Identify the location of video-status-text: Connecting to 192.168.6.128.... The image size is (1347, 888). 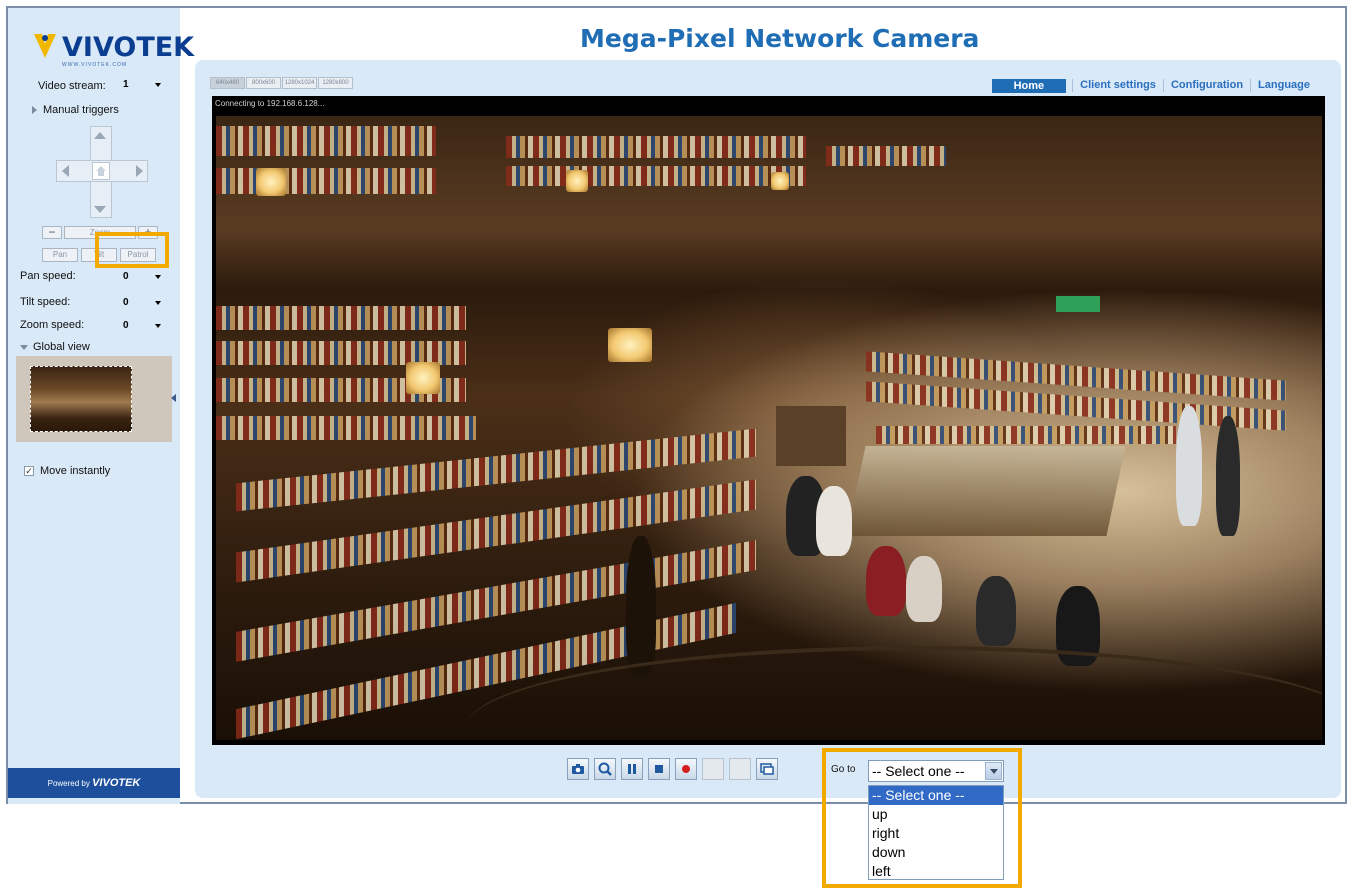
(768, 104).